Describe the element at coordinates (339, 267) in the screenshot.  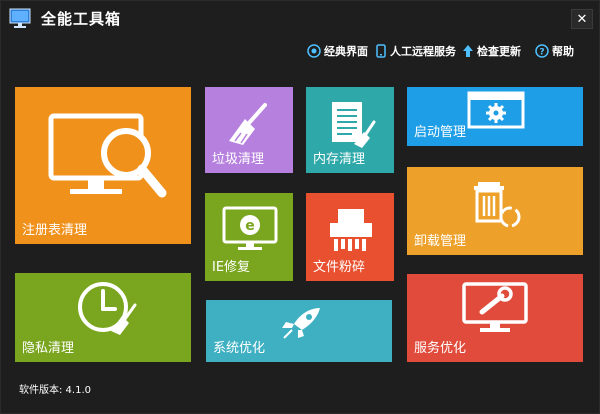
I see `tile-shred-label: 文件粉碎` at that location.